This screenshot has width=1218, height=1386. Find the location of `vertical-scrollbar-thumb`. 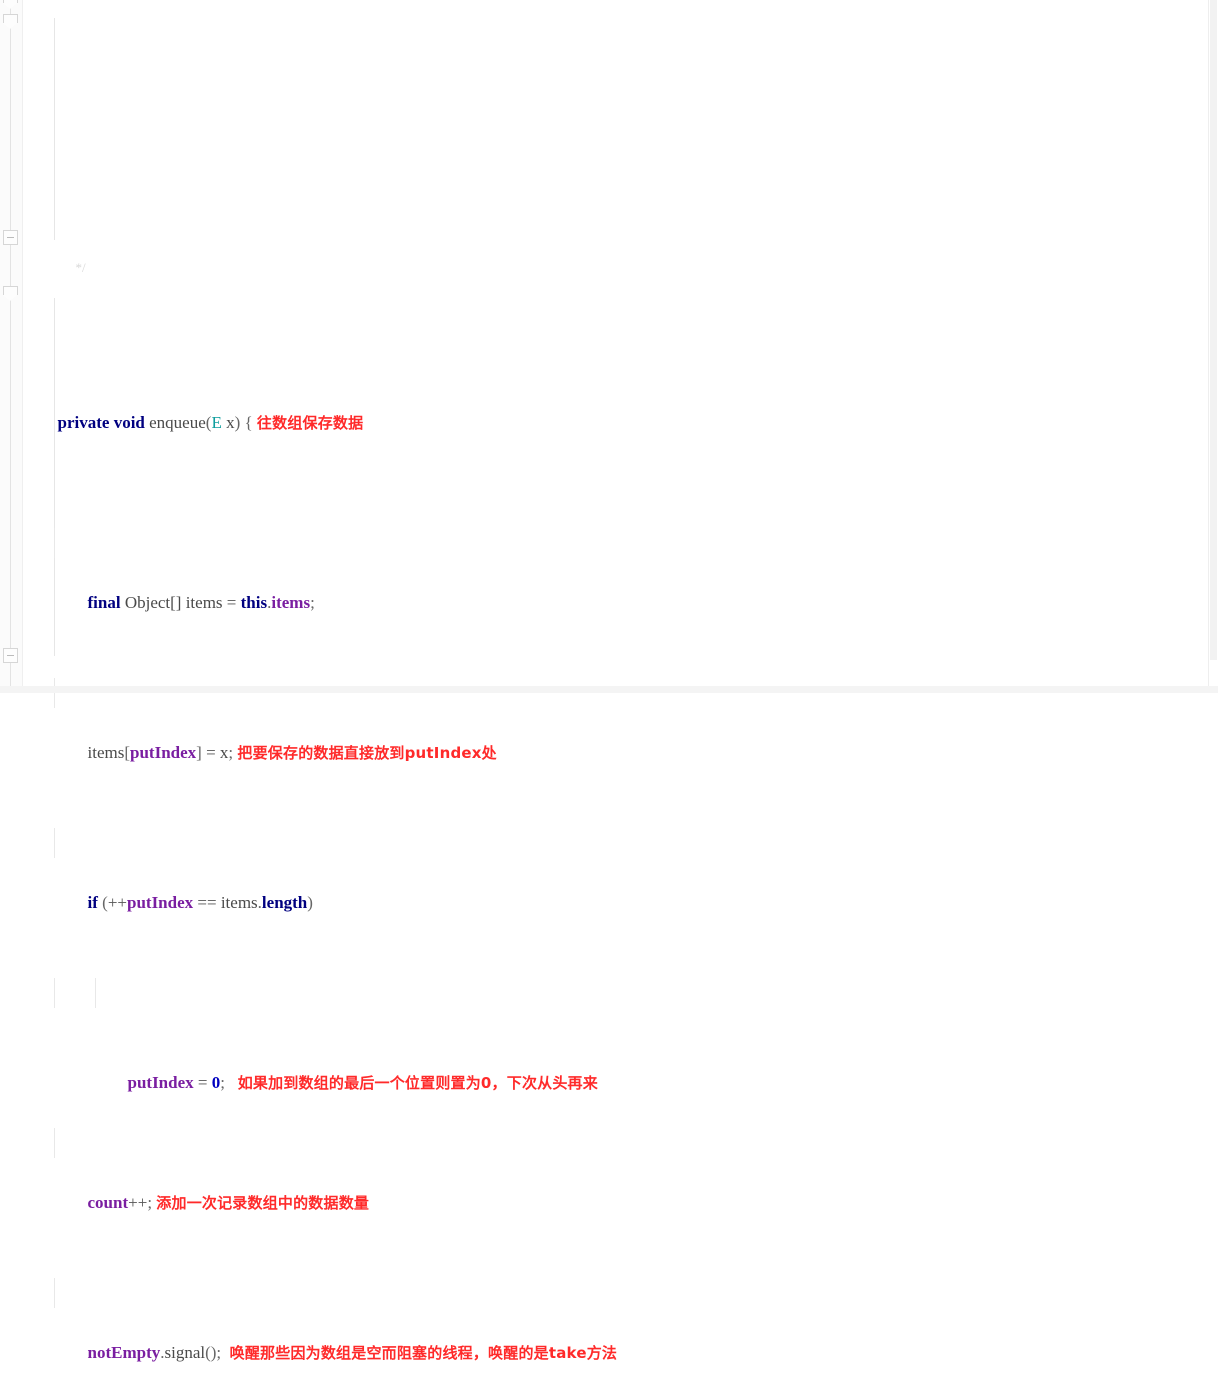

vertical-scrollbar-thumb is located at coordinates (1213, 330).